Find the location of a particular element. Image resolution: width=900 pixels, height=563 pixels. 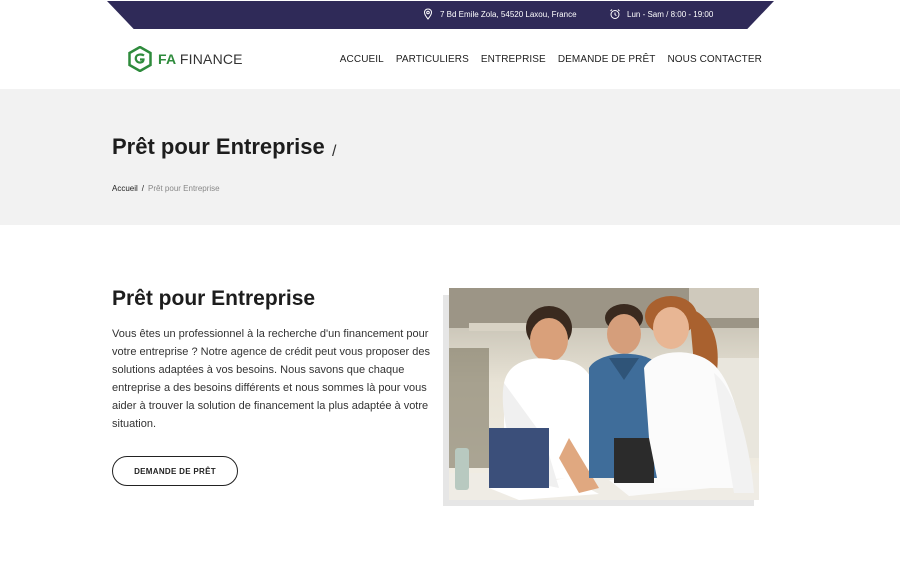

site-logo: FA FINANCE is located at coordinates (185, 59).